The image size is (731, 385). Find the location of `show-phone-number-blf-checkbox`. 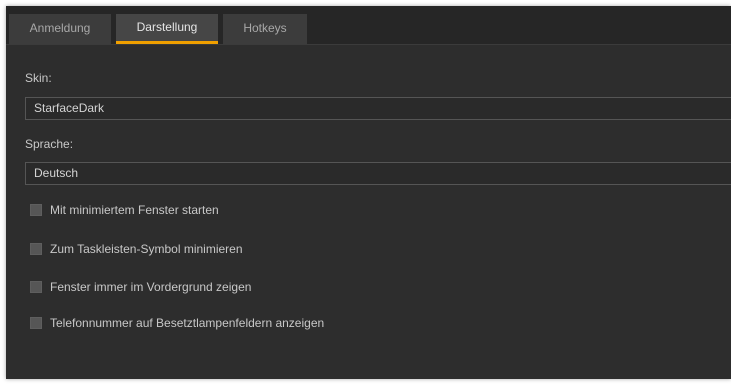

show-phone-number-blf-checkbox is located at coordinates (36, 323).